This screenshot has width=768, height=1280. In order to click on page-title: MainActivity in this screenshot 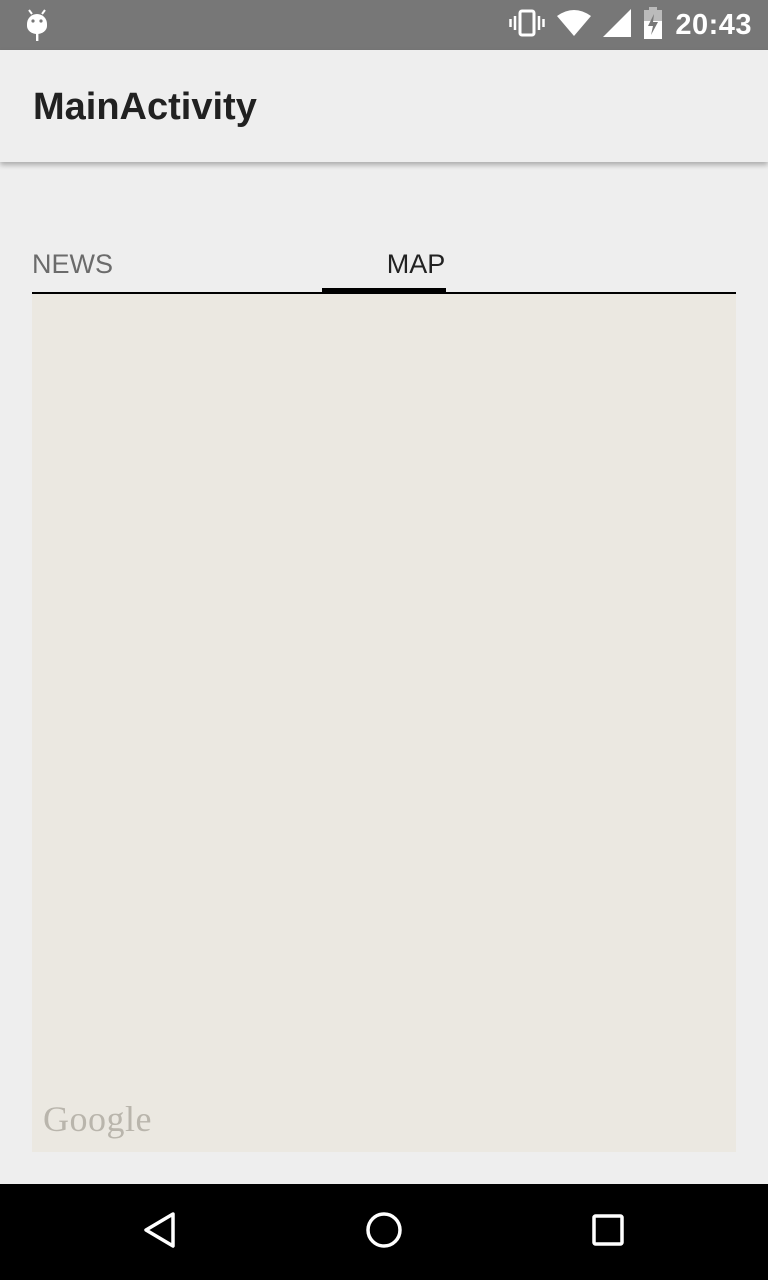, I will do `click(145, 107)`.